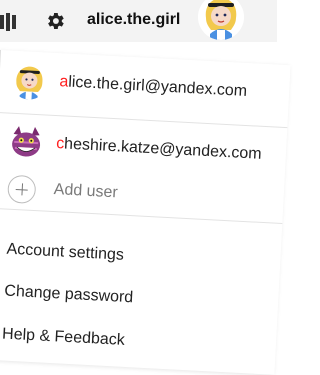 The width and height of the screenshot is (320, 375). I want to click on other-account-email: cheshire.katze@yandex.com, so click(159, 149).